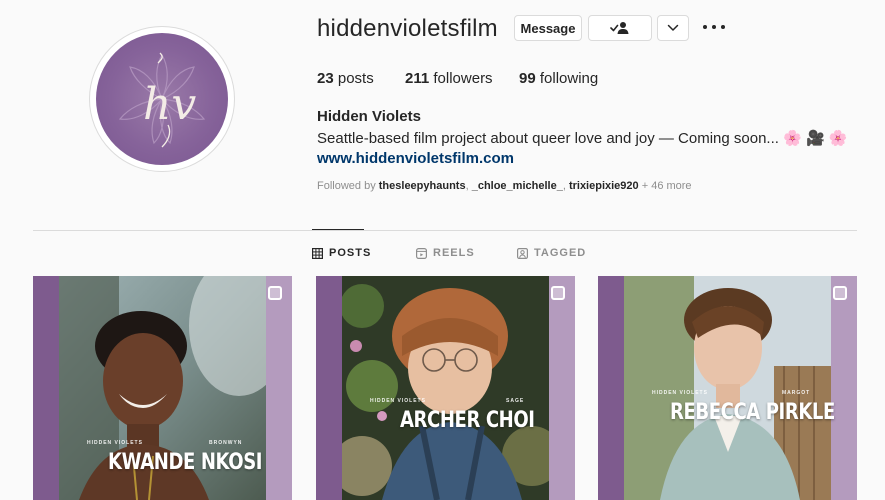 The height and width of the screenshot is (500, 885). I want to click on followers-label: followers, so click(463, 78).